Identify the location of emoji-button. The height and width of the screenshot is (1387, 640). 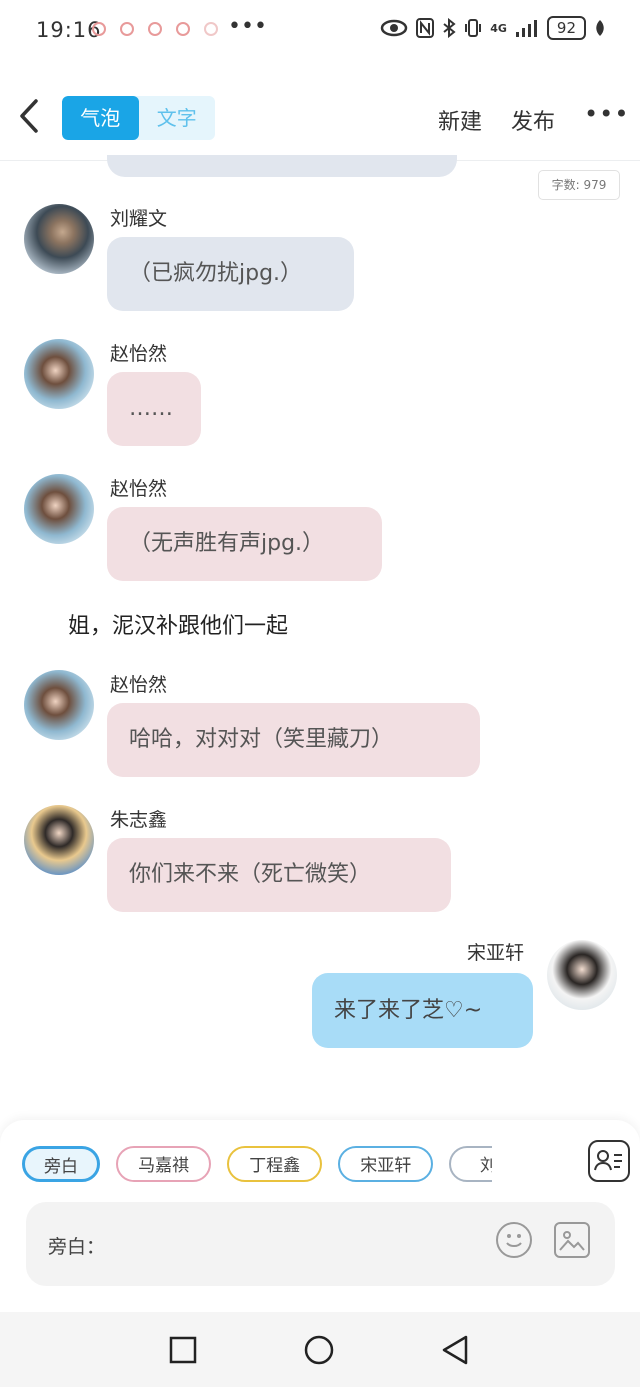
(514, 1240).